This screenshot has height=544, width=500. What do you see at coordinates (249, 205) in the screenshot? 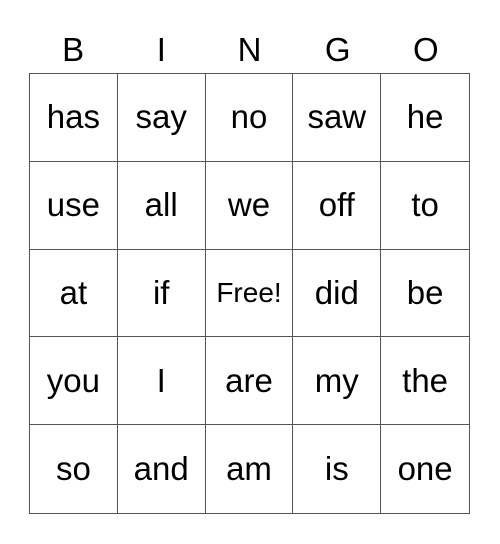
I see `bingo-cell: we` at bounding box center [249, 205].